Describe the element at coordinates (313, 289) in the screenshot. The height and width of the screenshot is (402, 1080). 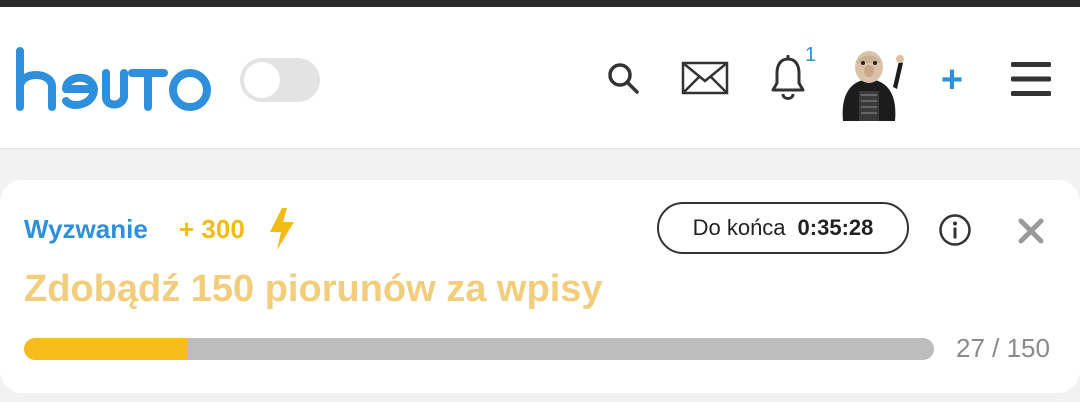
I see `challenge-title: Zdobądź 150 piorunów za wpisy` at that location.